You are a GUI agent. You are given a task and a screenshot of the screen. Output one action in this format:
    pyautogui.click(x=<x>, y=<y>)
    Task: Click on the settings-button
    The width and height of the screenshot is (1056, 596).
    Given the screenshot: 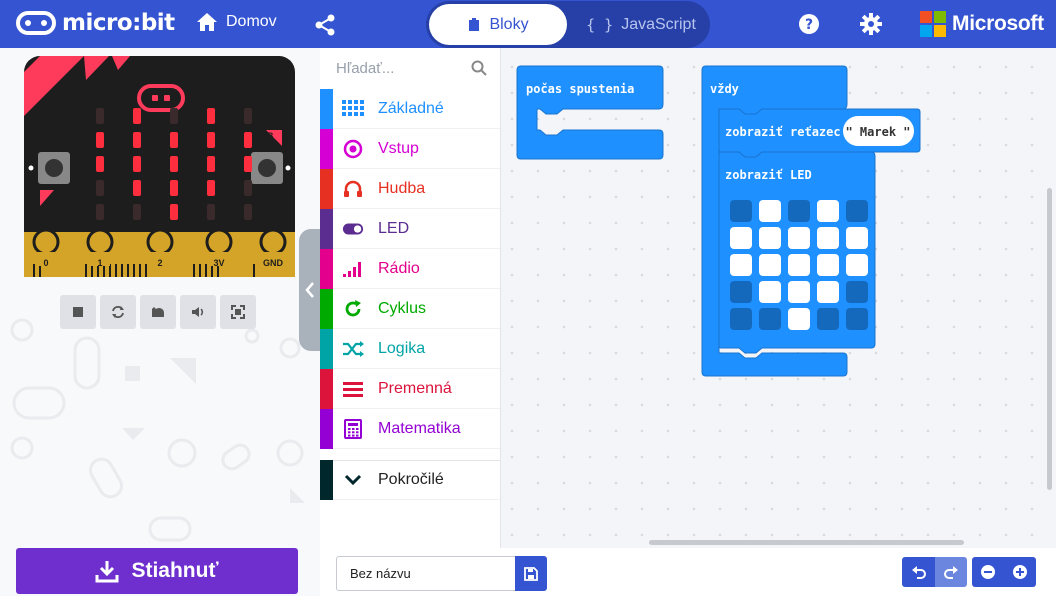 What is the action you would take?
    pyautogui.click(x=871, y=26)
    